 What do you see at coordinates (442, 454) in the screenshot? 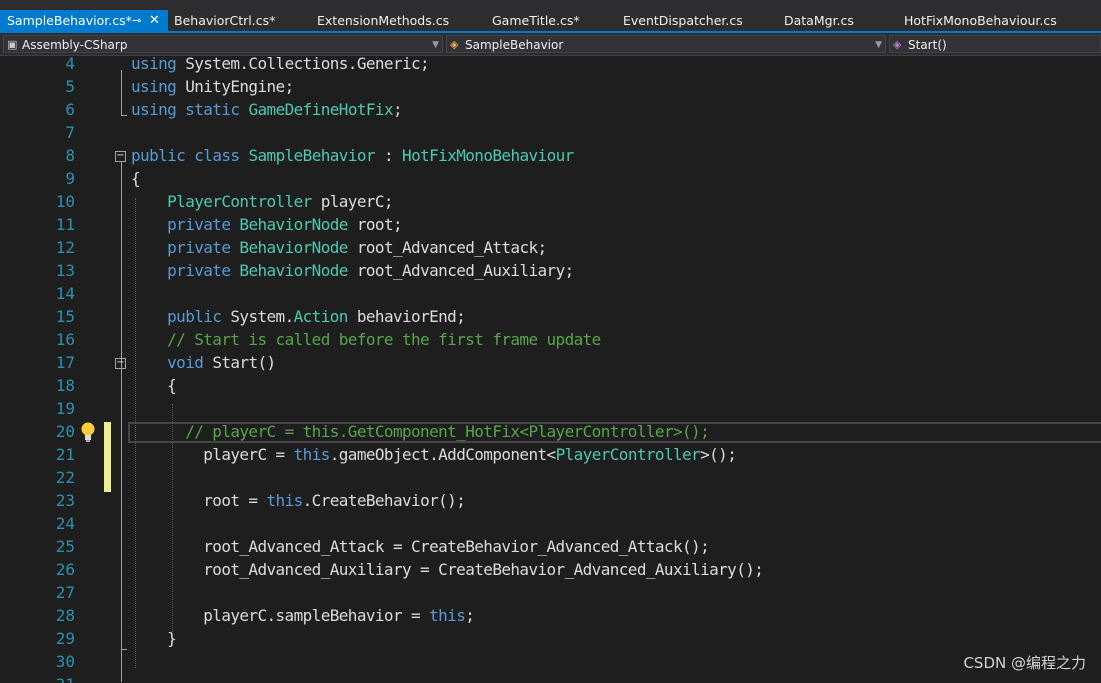
I see `code-token: .gameObject.AddComponent<` at bounding box center [442, 454].